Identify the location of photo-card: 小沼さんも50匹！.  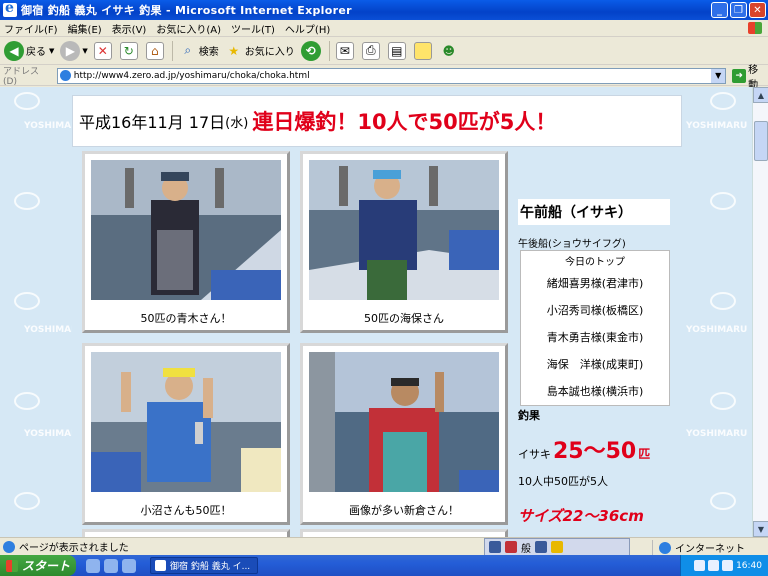
(186, 434).